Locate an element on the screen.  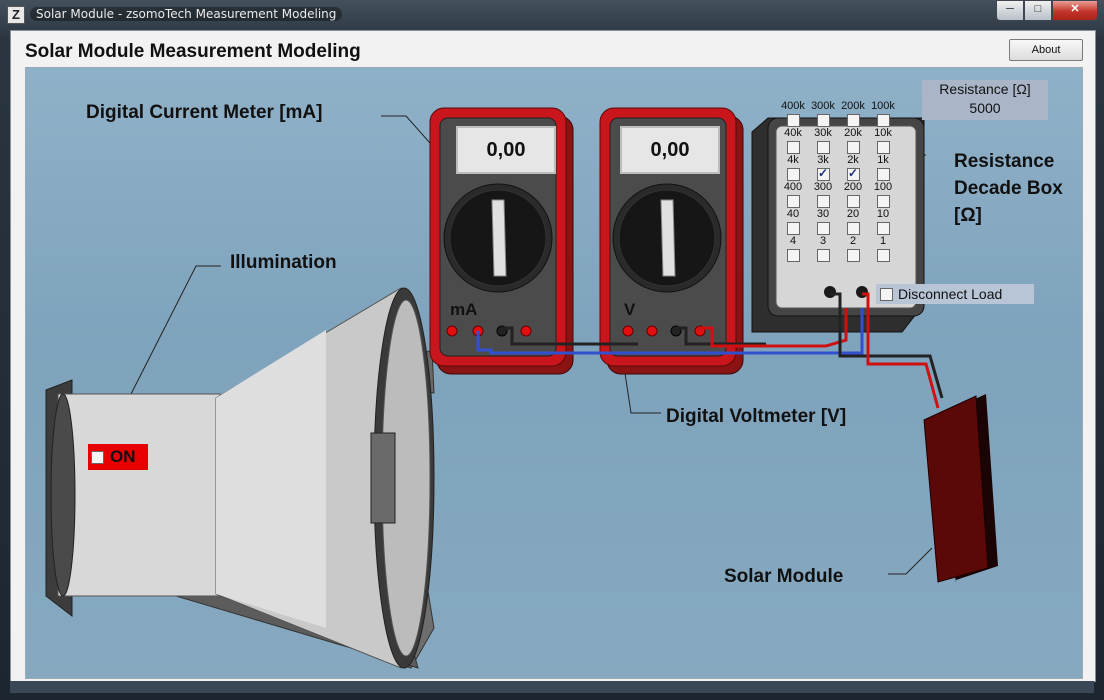
close-button: ✕ is located at coordinates (1075, 10).